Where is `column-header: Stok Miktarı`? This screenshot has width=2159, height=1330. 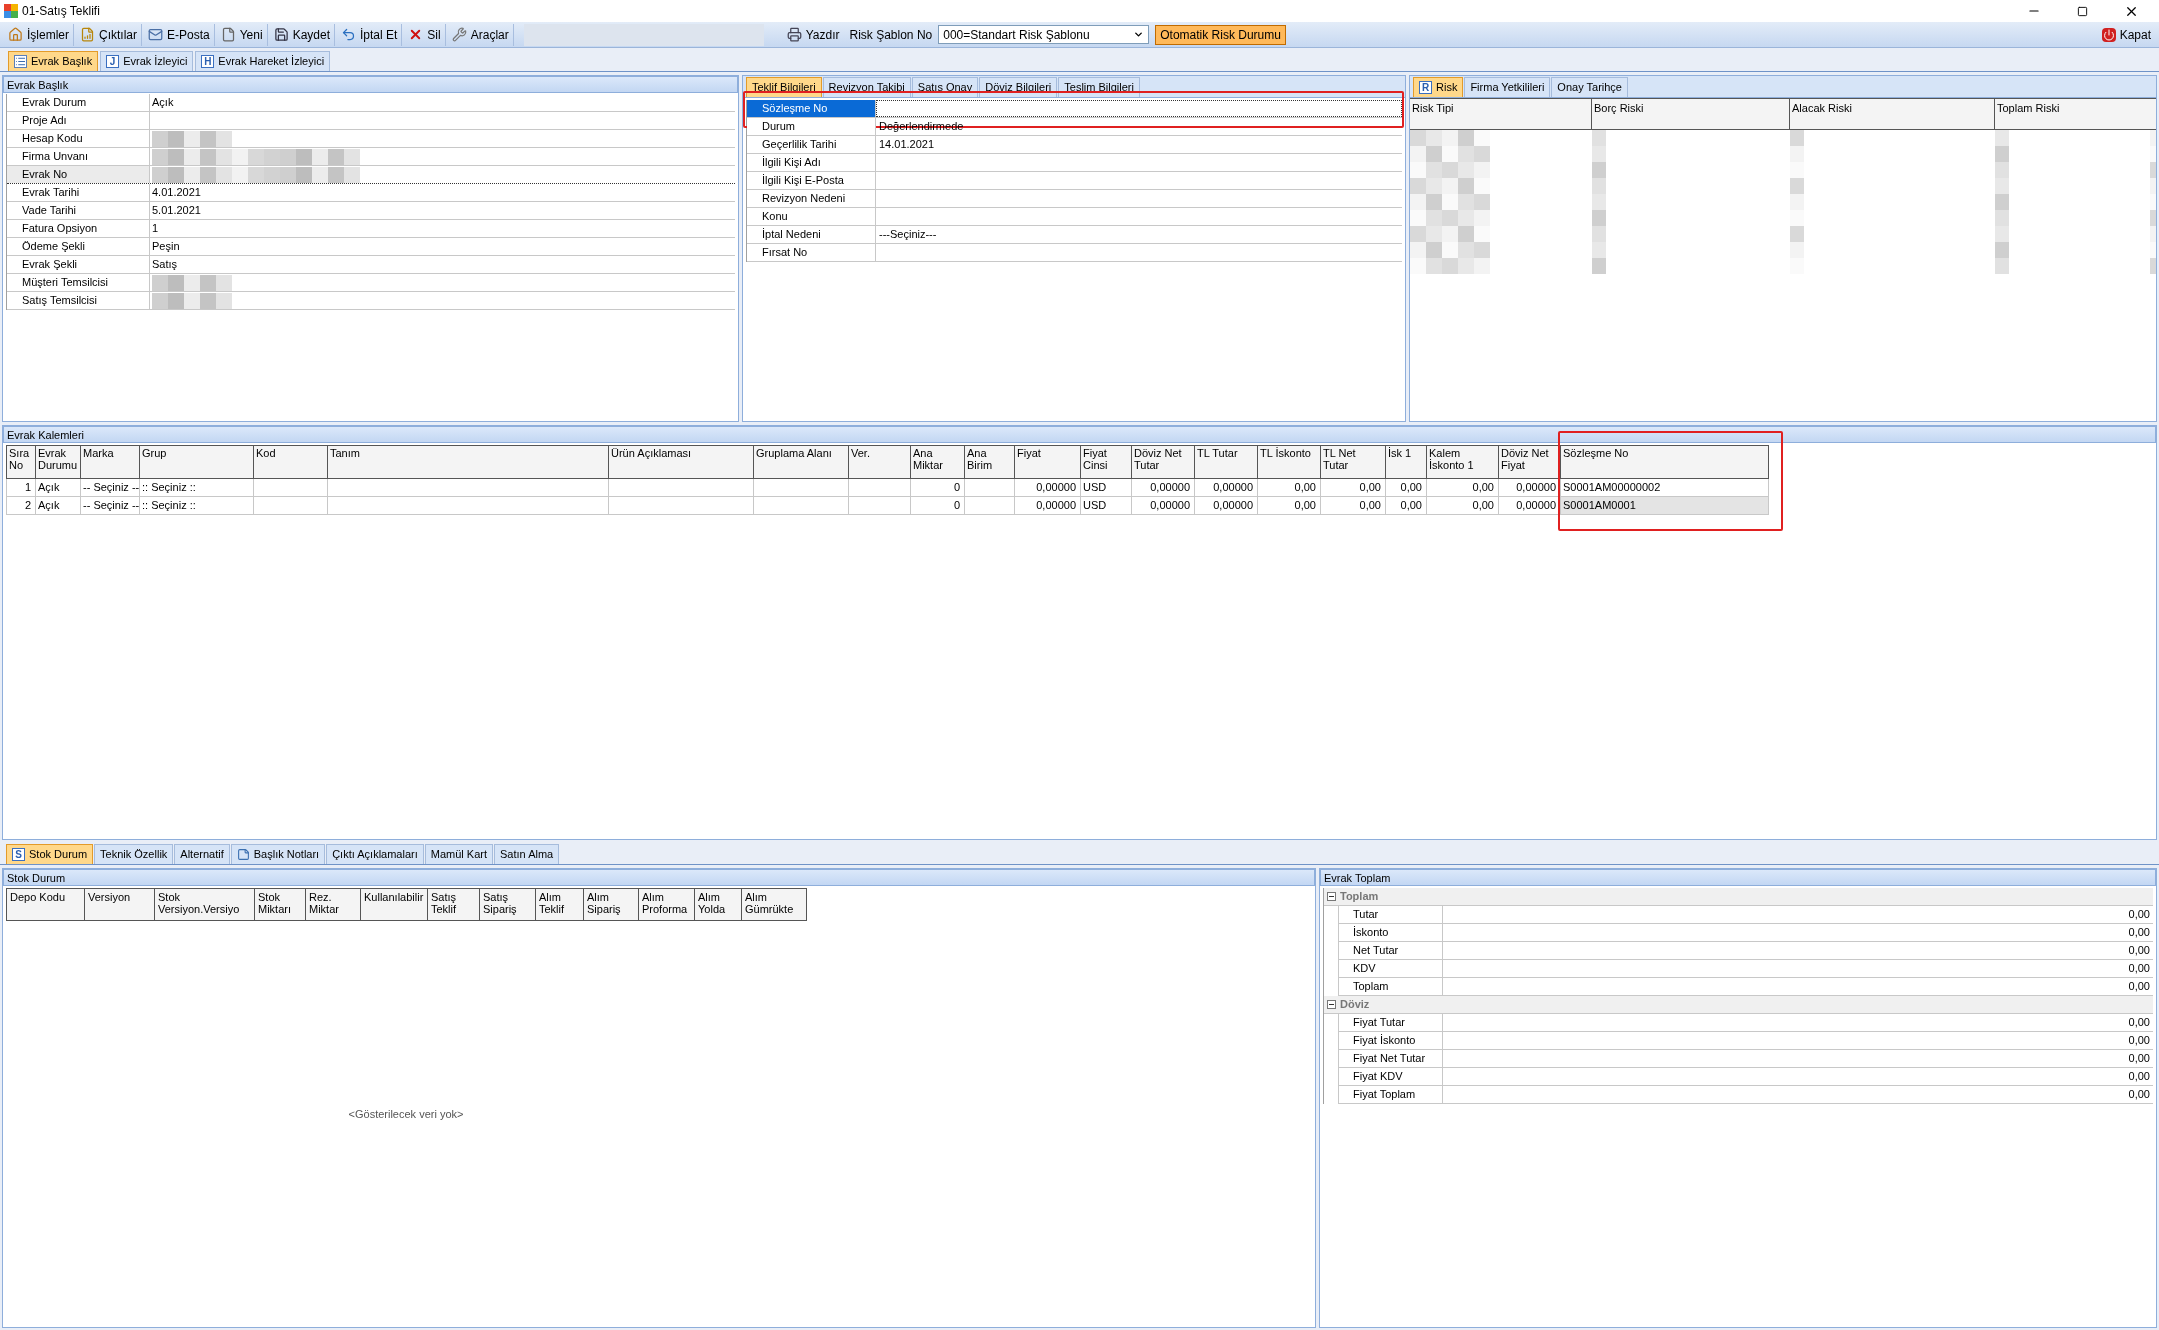 column-header: Stok Miktarı is located at coordinates (280, 904).